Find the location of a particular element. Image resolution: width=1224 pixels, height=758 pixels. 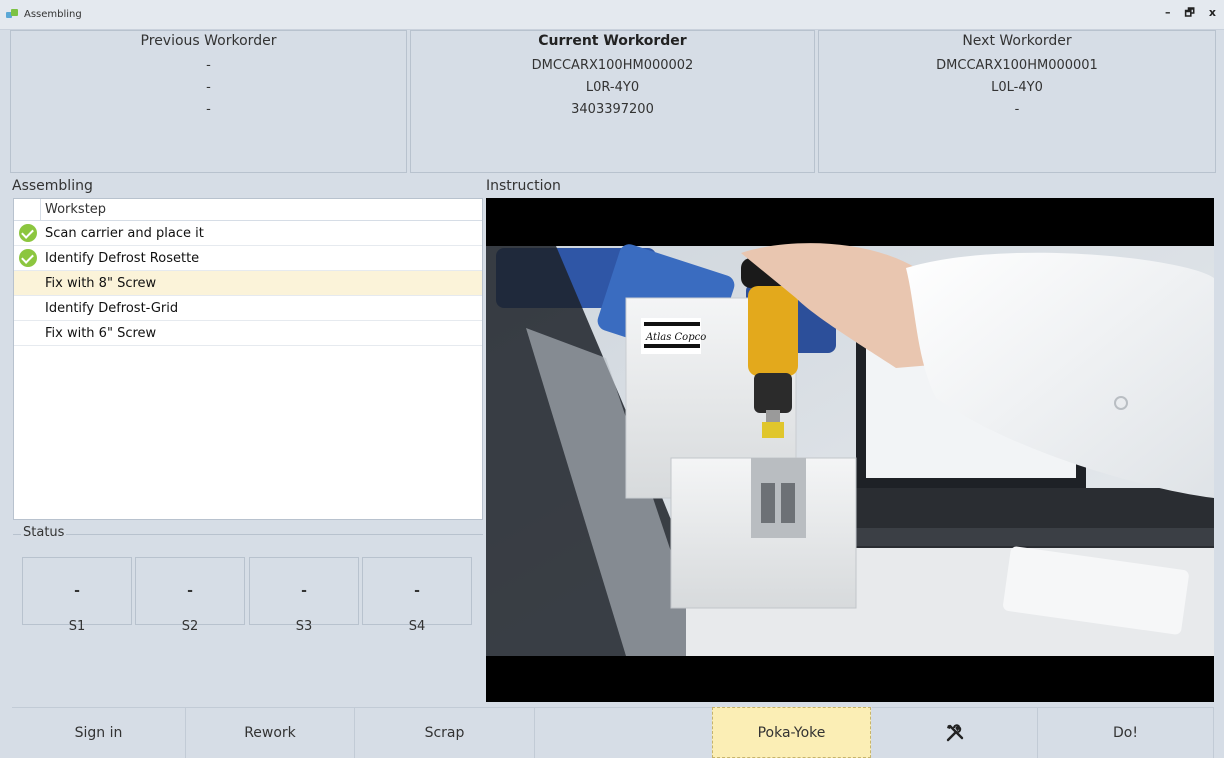

workstep-row-2: Identify Defrost Rosette is located at coordinates (248, 258).